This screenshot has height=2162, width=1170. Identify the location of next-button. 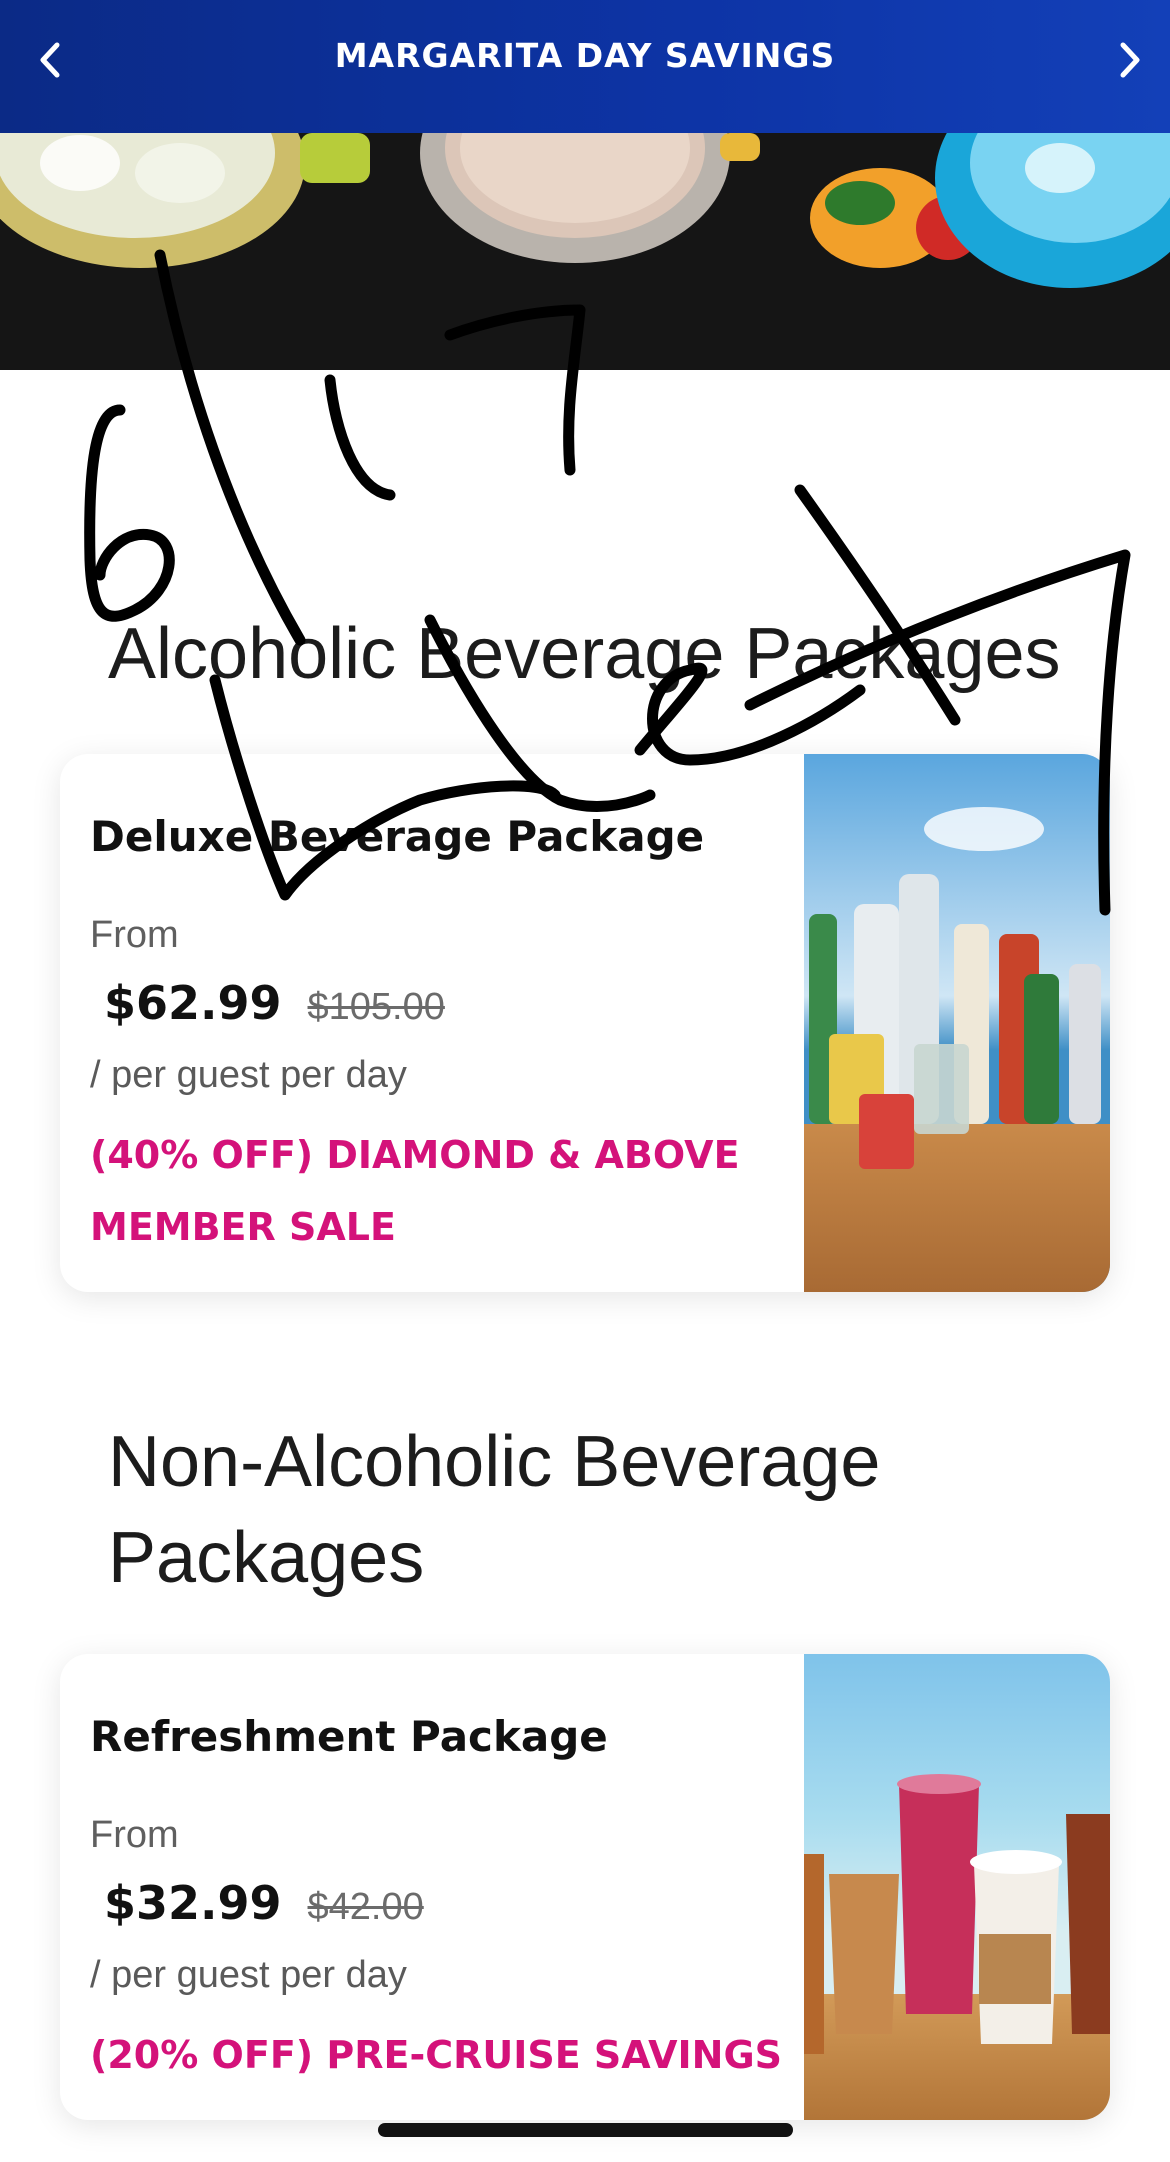
(1130, 60).